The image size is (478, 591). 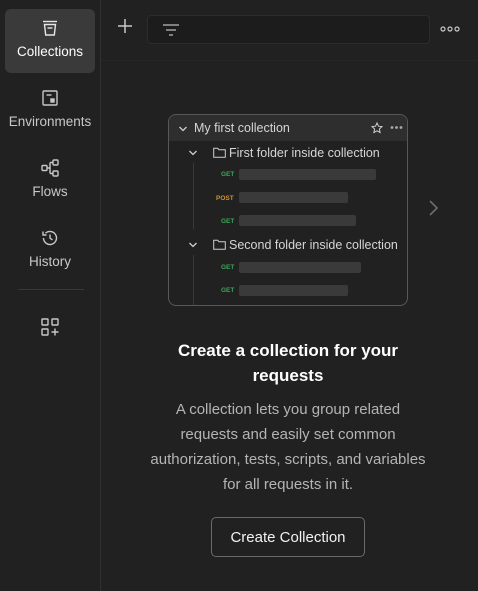 I want to click on empty-state-title: Create a collection for your requests, so click(x=288, y=363).